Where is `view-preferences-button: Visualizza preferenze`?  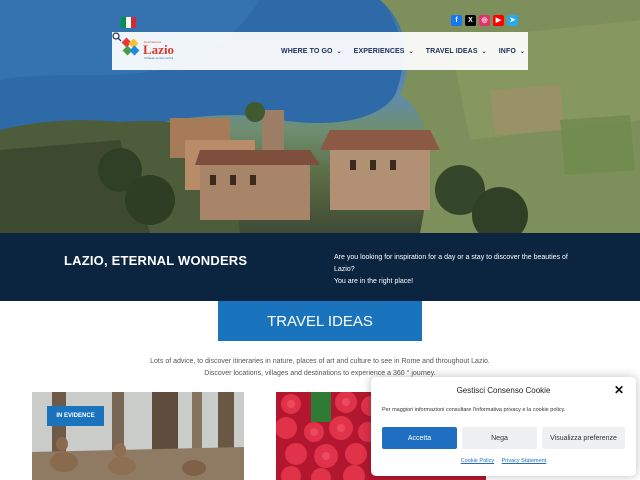
view-preferences-button: Visualizza preferenze is located at coordinates (583, 438).